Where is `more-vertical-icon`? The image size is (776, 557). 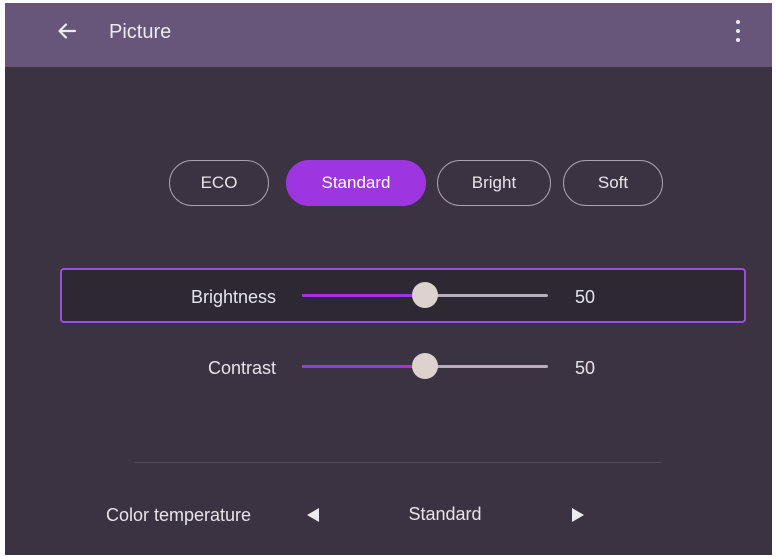 more-vertical-icon is located at coordinates (738, 22).